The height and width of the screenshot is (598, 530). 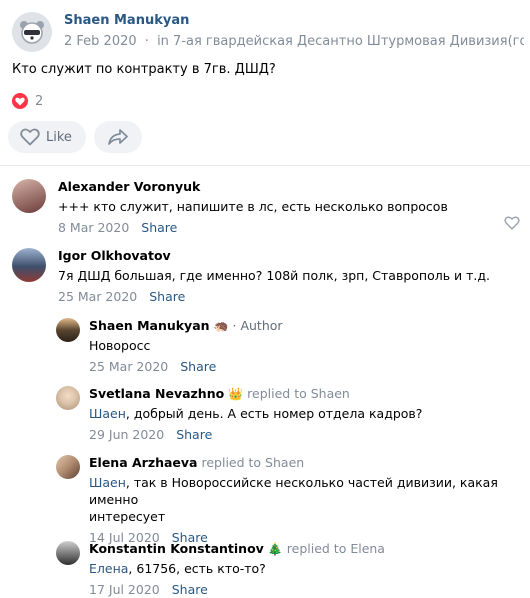 I want to click on comment-date: 8 Mar 2020, so click(x=93, y=227).